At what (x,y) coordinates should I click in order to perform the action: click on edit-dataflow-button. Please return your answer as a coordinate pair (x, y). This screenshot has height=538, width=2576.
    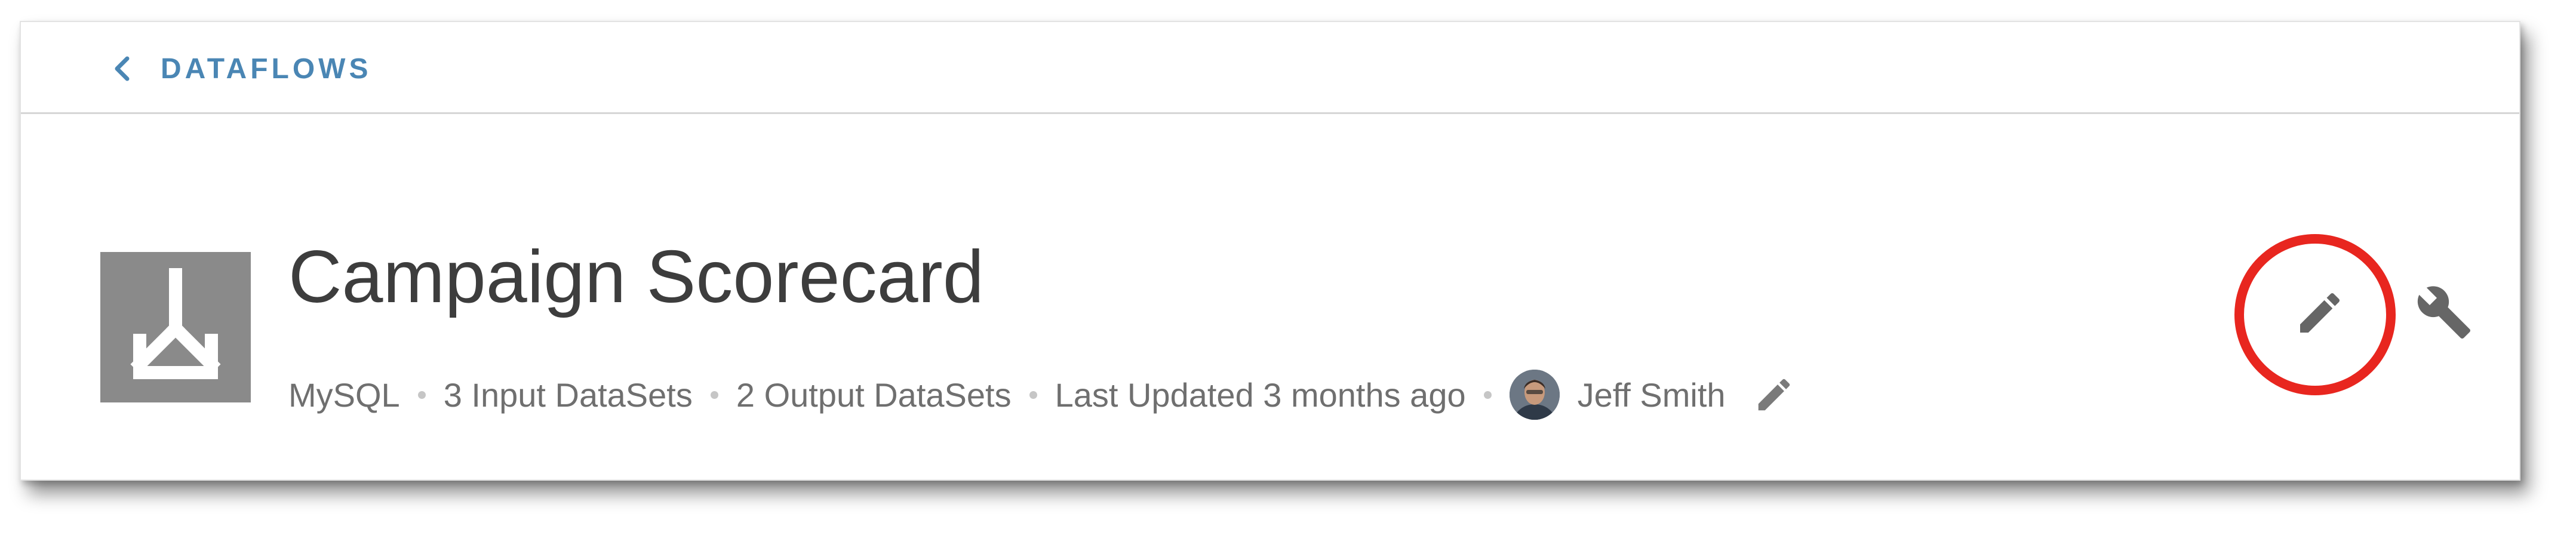
    Looking at the image, I should click on (2320, 313).